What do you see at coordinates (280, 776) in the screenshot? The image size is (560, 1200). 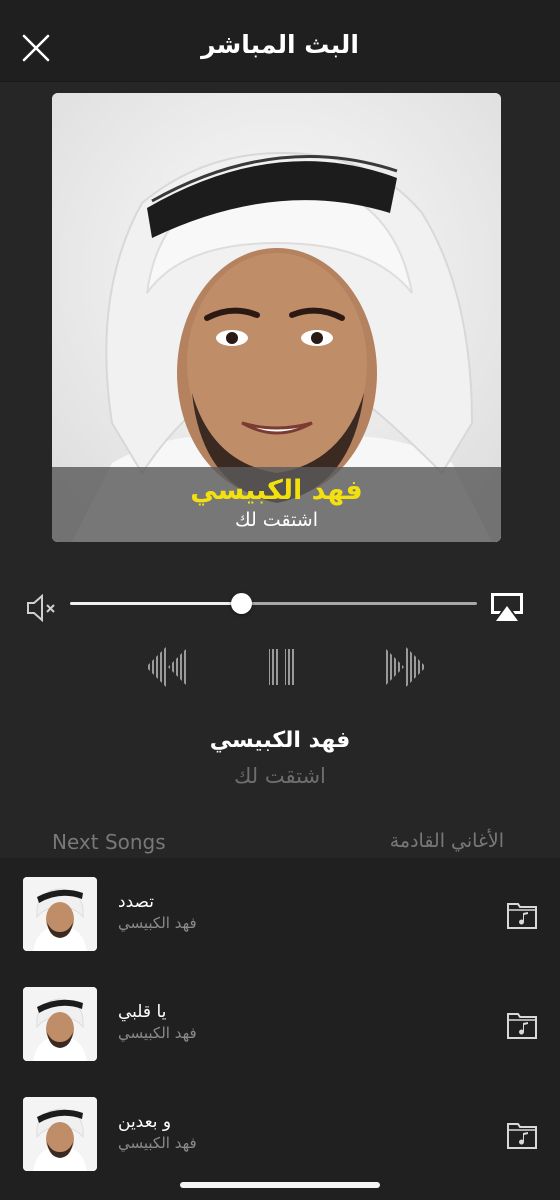 I see `now-playing-song: اشتقت لك` at bounding box center [280, 776].